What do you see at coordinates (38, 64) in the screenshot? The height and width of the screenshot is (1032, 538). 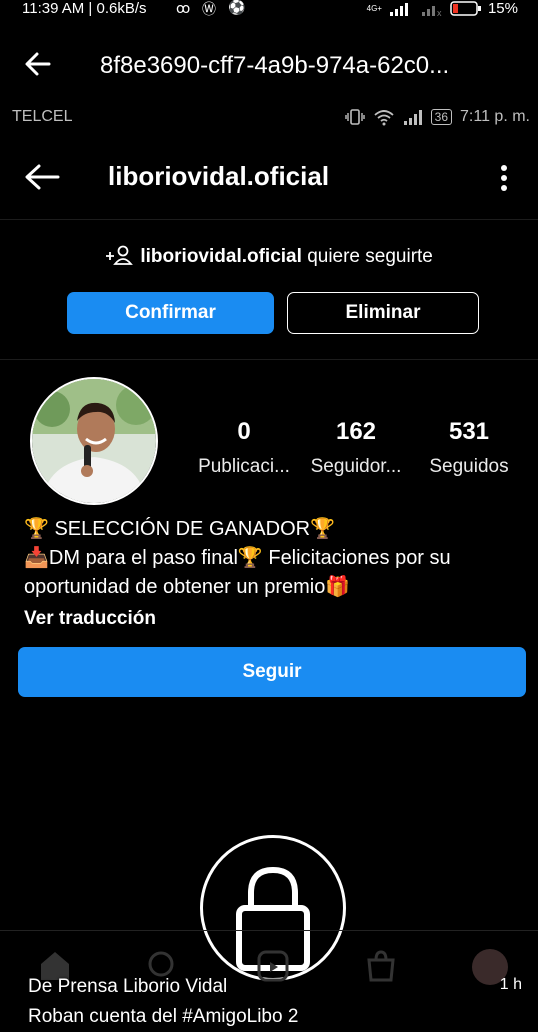 I see `back-arrow-icon` at bounding box center [38, 64].